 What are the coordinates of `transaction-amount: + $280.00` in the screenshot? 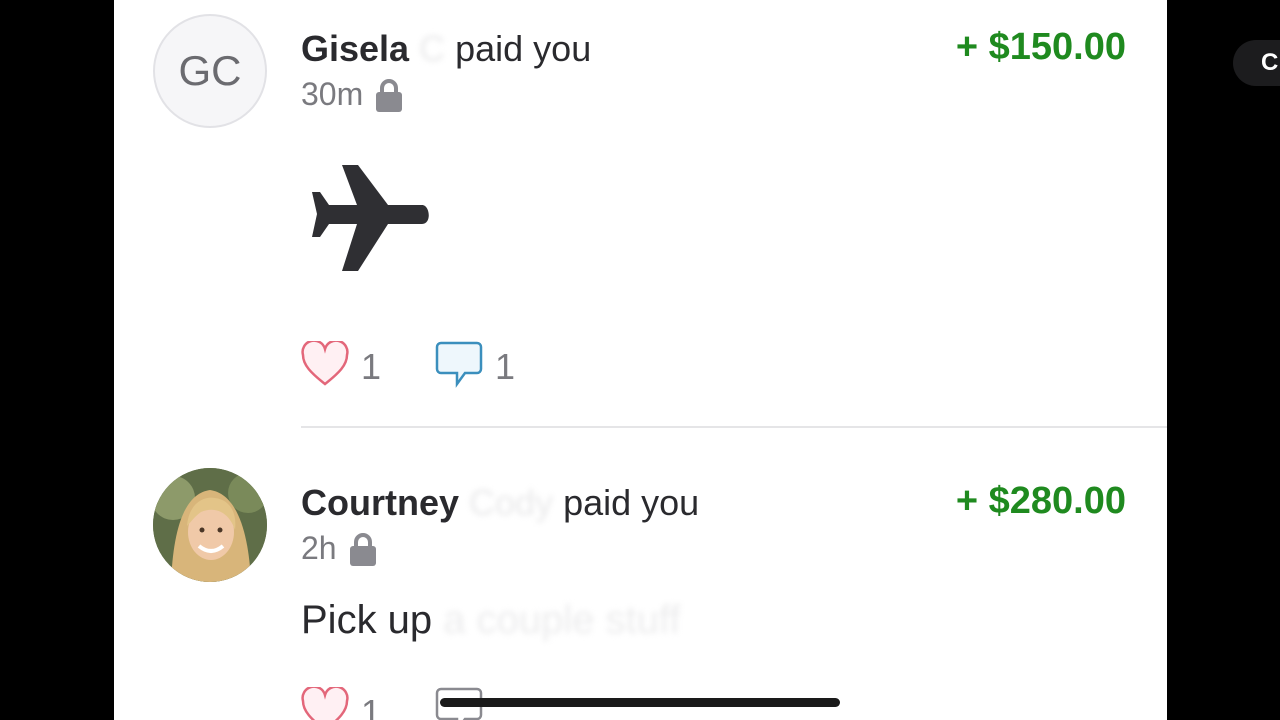 It's located at (1040, 501).